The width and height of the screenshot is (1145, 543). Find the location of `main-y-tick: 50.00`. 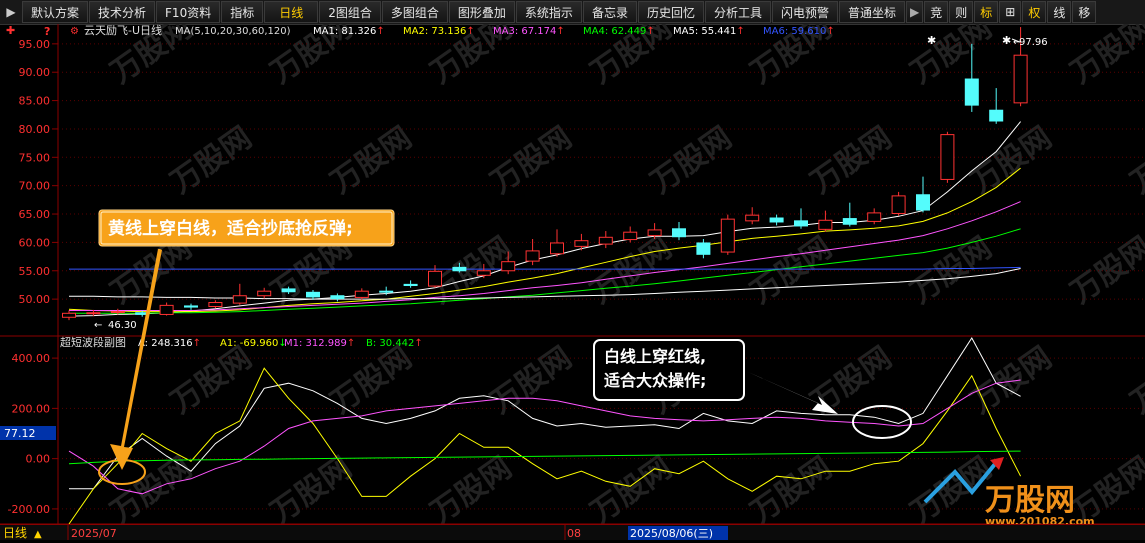

main-y-tick: 50.00 is located at coordinates (35, 299).